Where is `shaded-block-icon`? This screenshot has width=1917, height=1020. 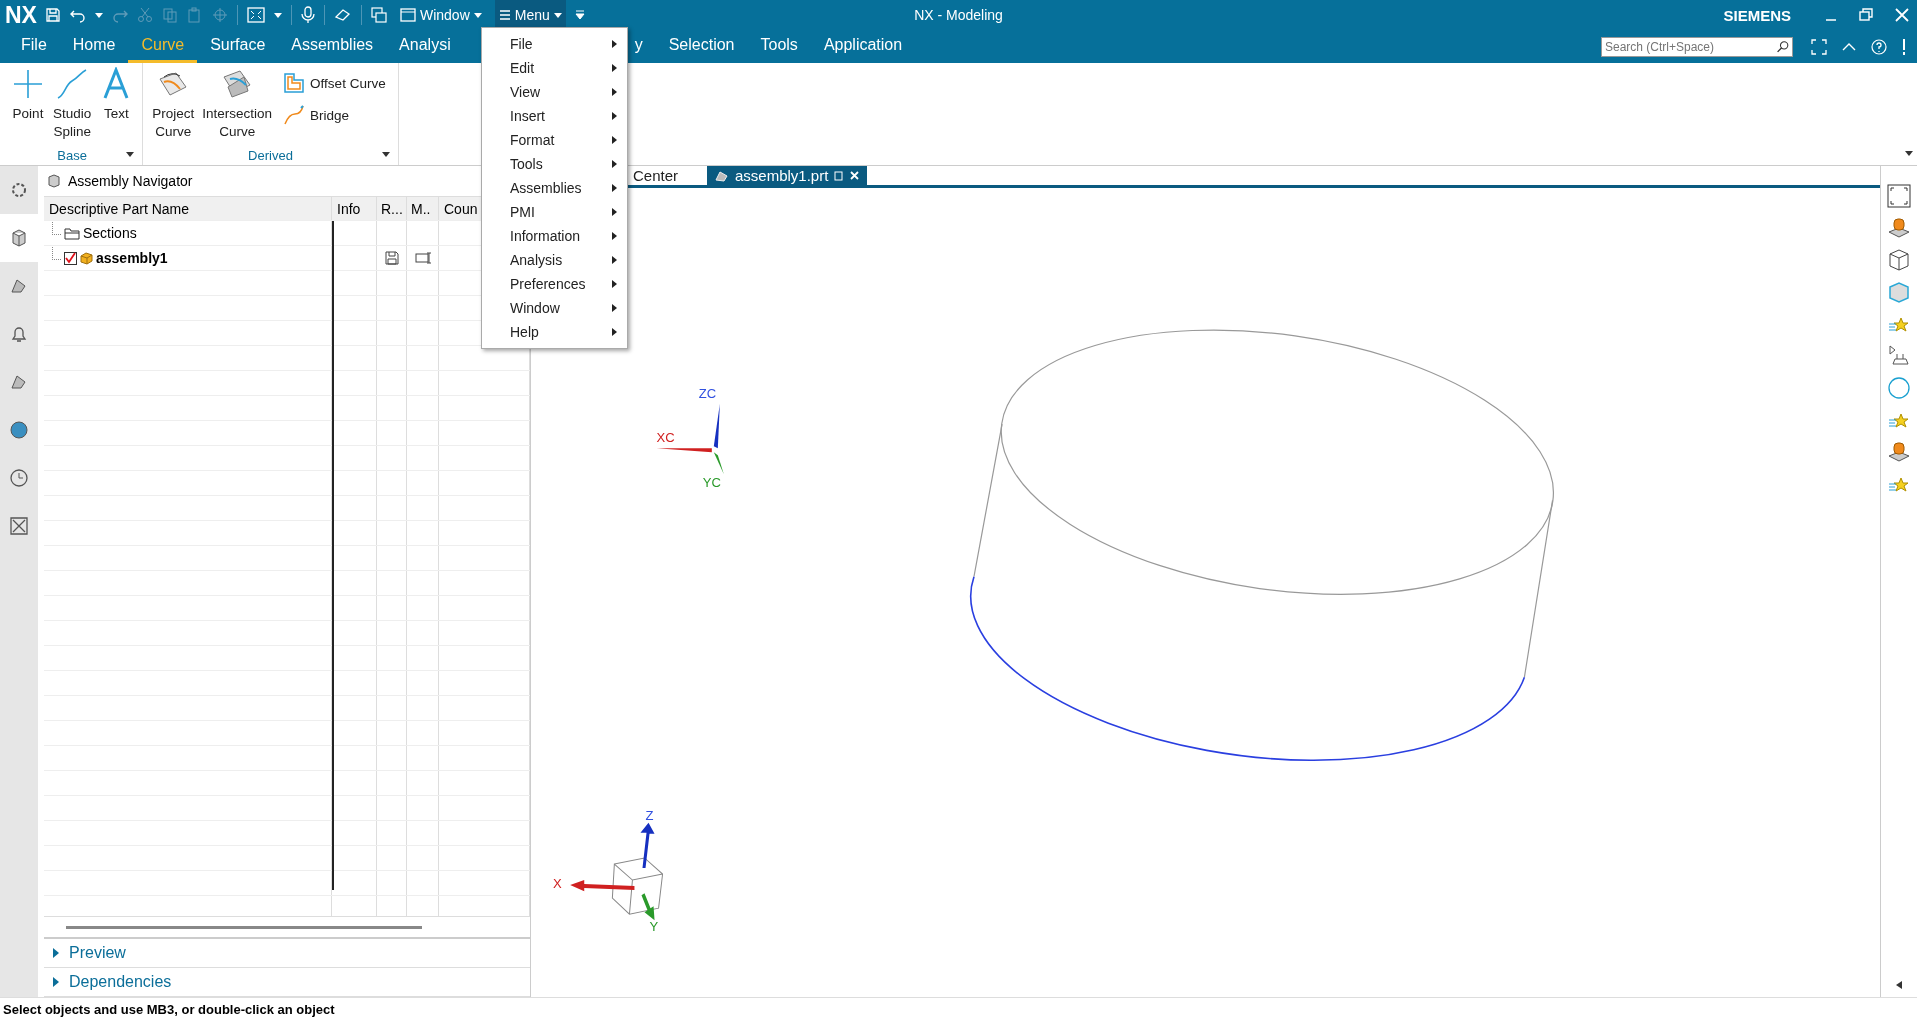 shaded-block-icon is located at coordinates (1899, 292).